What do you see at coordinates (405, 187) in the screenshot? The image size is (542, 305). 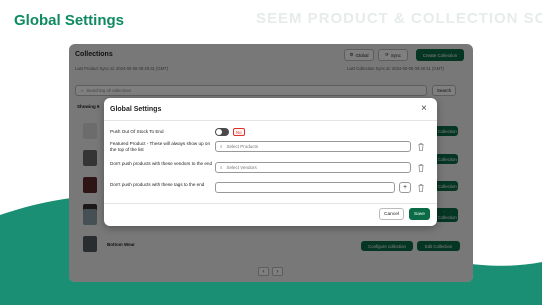 I see `add-tag-button: +` at bounding box center [405, 187].